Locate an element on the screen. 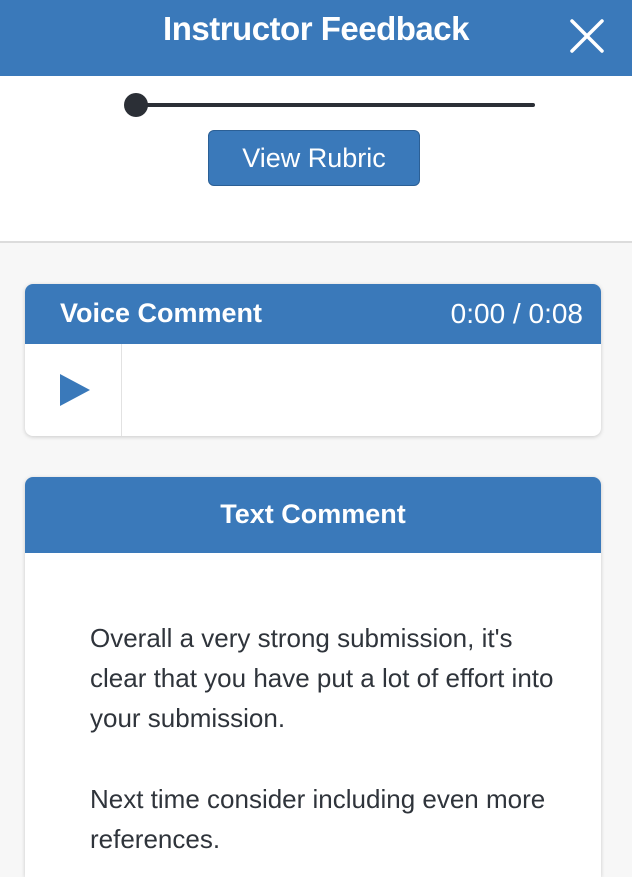 This screenshot has height=877, width=632. text-comment-header: Text Comment is located at coordinates (313, 515).